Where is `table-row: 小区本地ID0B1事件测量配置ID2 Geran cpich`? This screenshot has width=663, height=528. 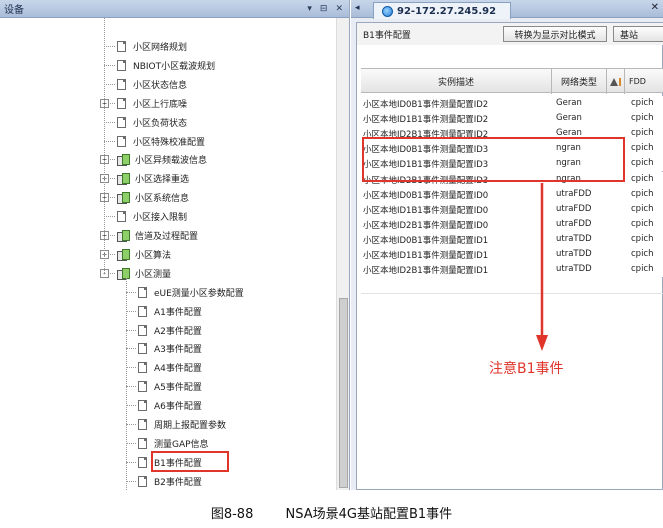
table-row: 小区本地ID0B1事件测量配置ID2 Geran cpich is located at coordinates (512, 103).